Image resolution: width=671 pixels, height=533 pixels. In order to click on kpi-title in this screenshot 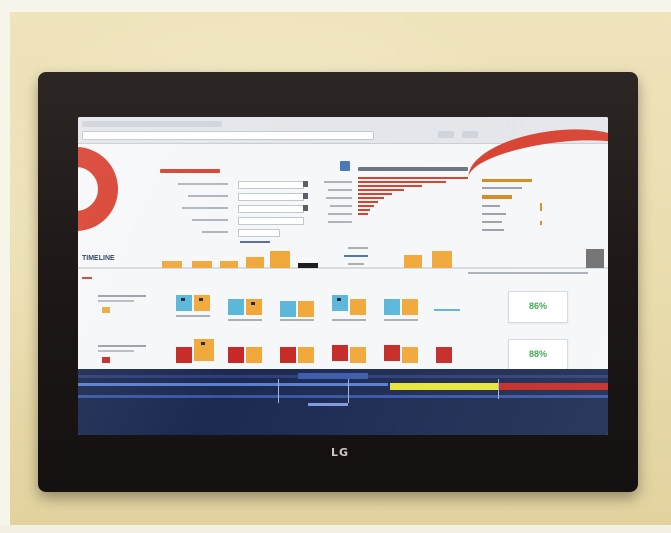, I will do `click(507, 180)`.